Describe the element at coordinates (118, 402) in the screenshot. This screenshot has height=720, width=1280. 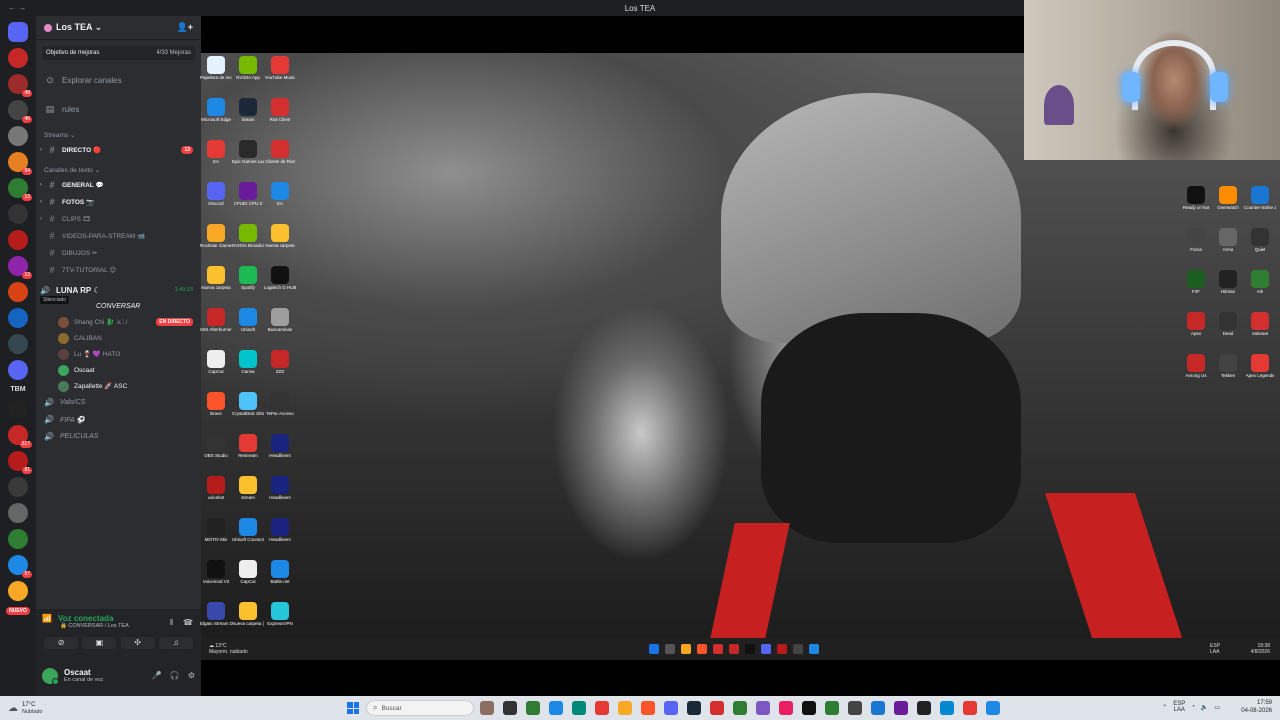
I see `voice-channel: 🔊 Valo/CS` at that location.